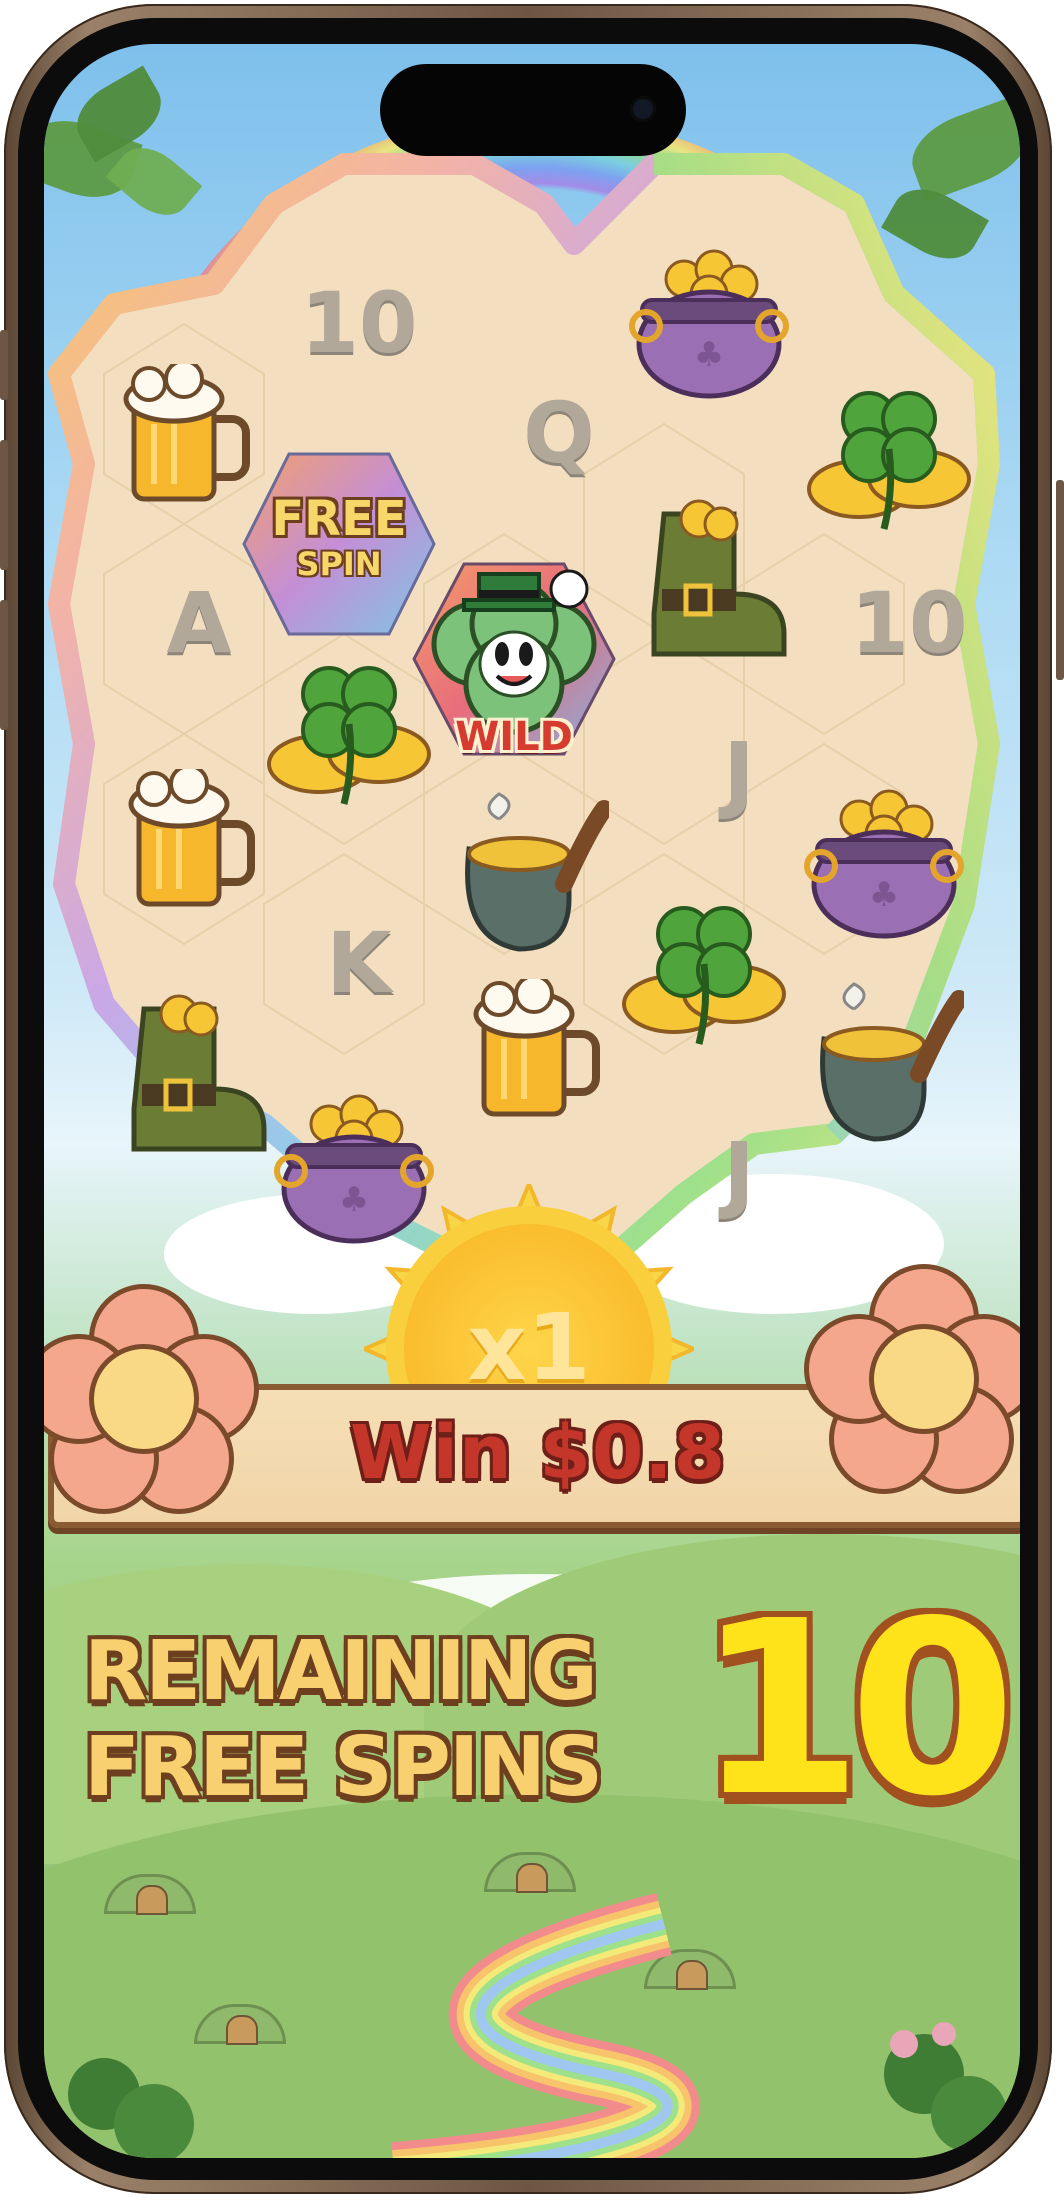  Describe the element at coordinates (343, 1767) in the screenshot. I see `remaining-line2: FREE SPINS` at that location.